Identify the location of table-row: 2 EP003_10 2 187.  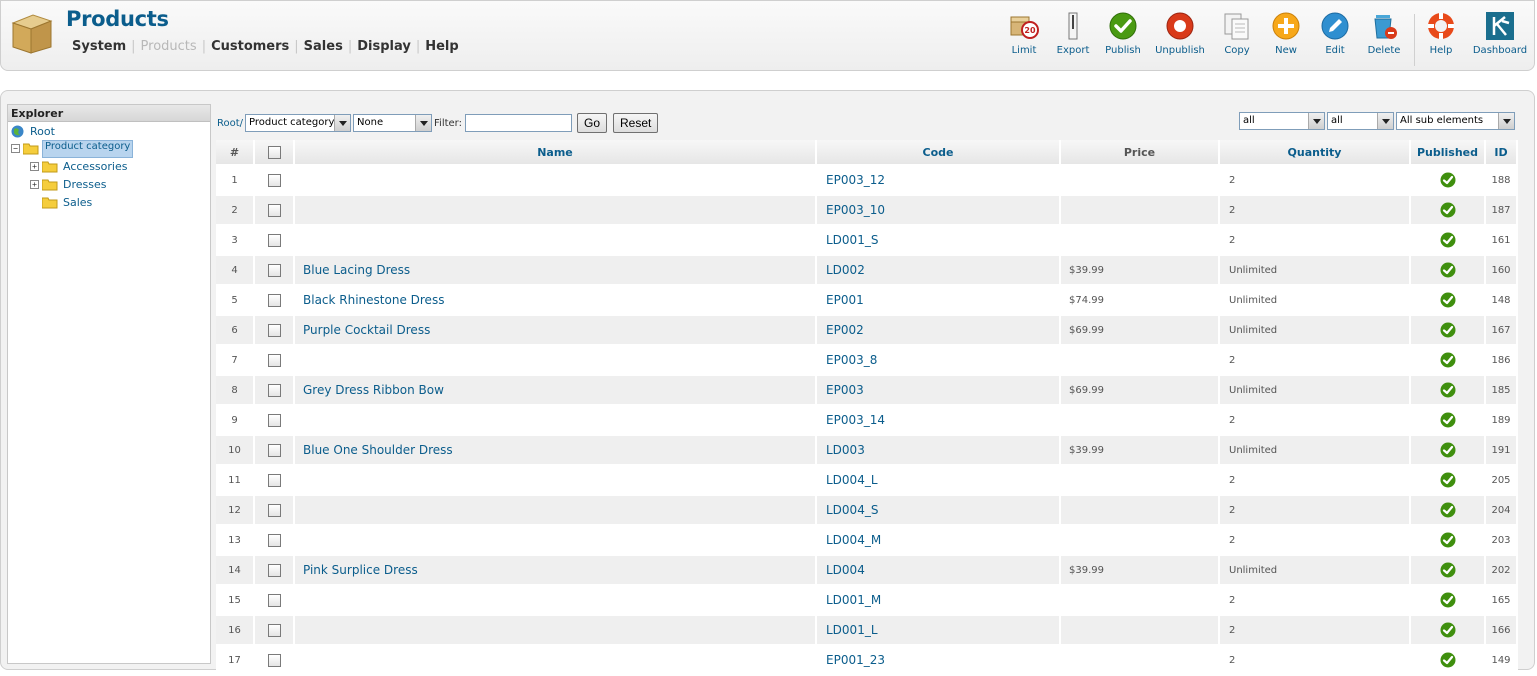
(867, 211).